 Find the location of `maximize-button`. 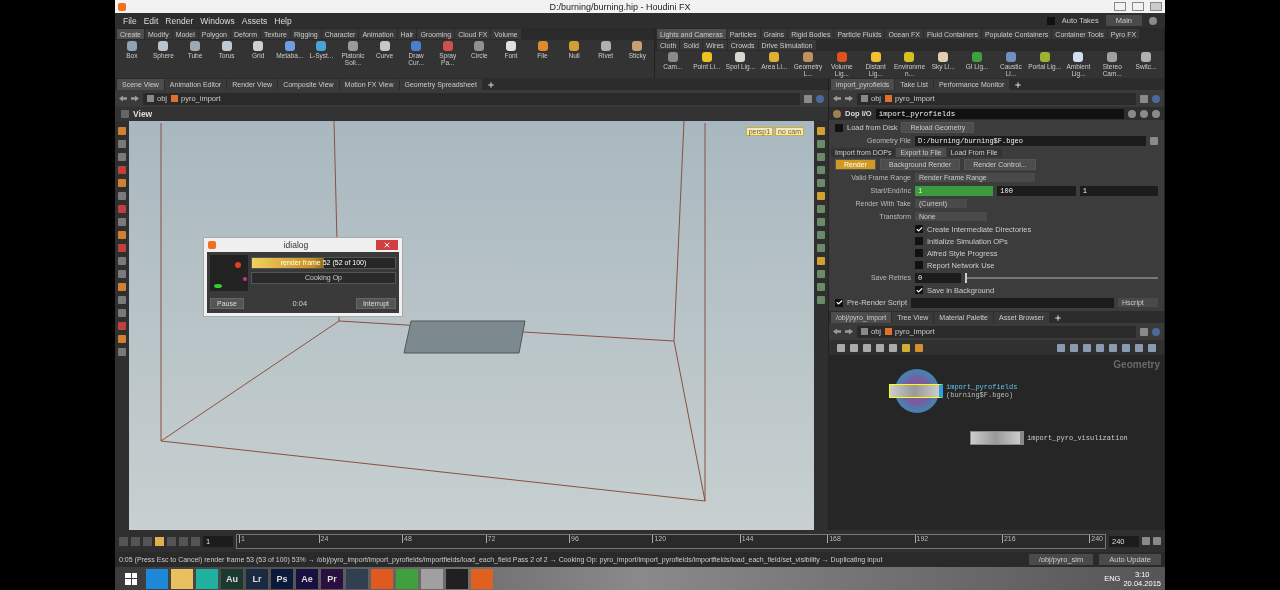

maximize-button is located at coordinates (1138, 6).